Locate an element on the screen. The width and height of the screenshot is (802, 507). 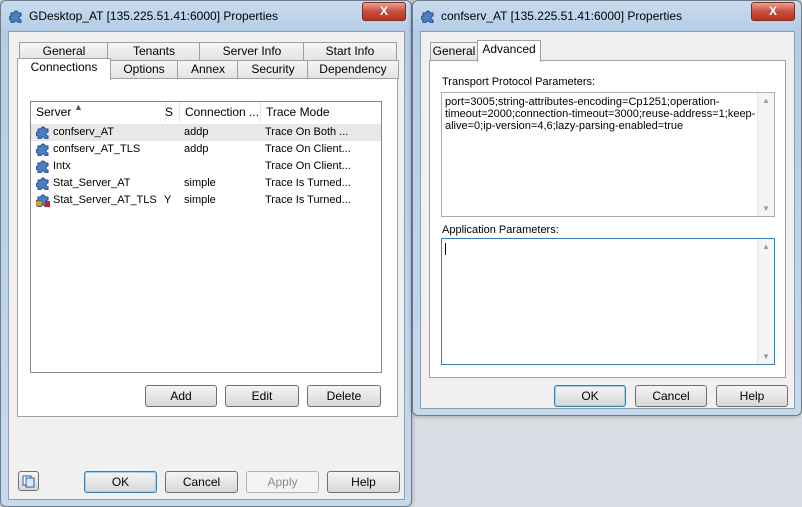
tab-server-info: Server Info is located at coordinates (252, 51).